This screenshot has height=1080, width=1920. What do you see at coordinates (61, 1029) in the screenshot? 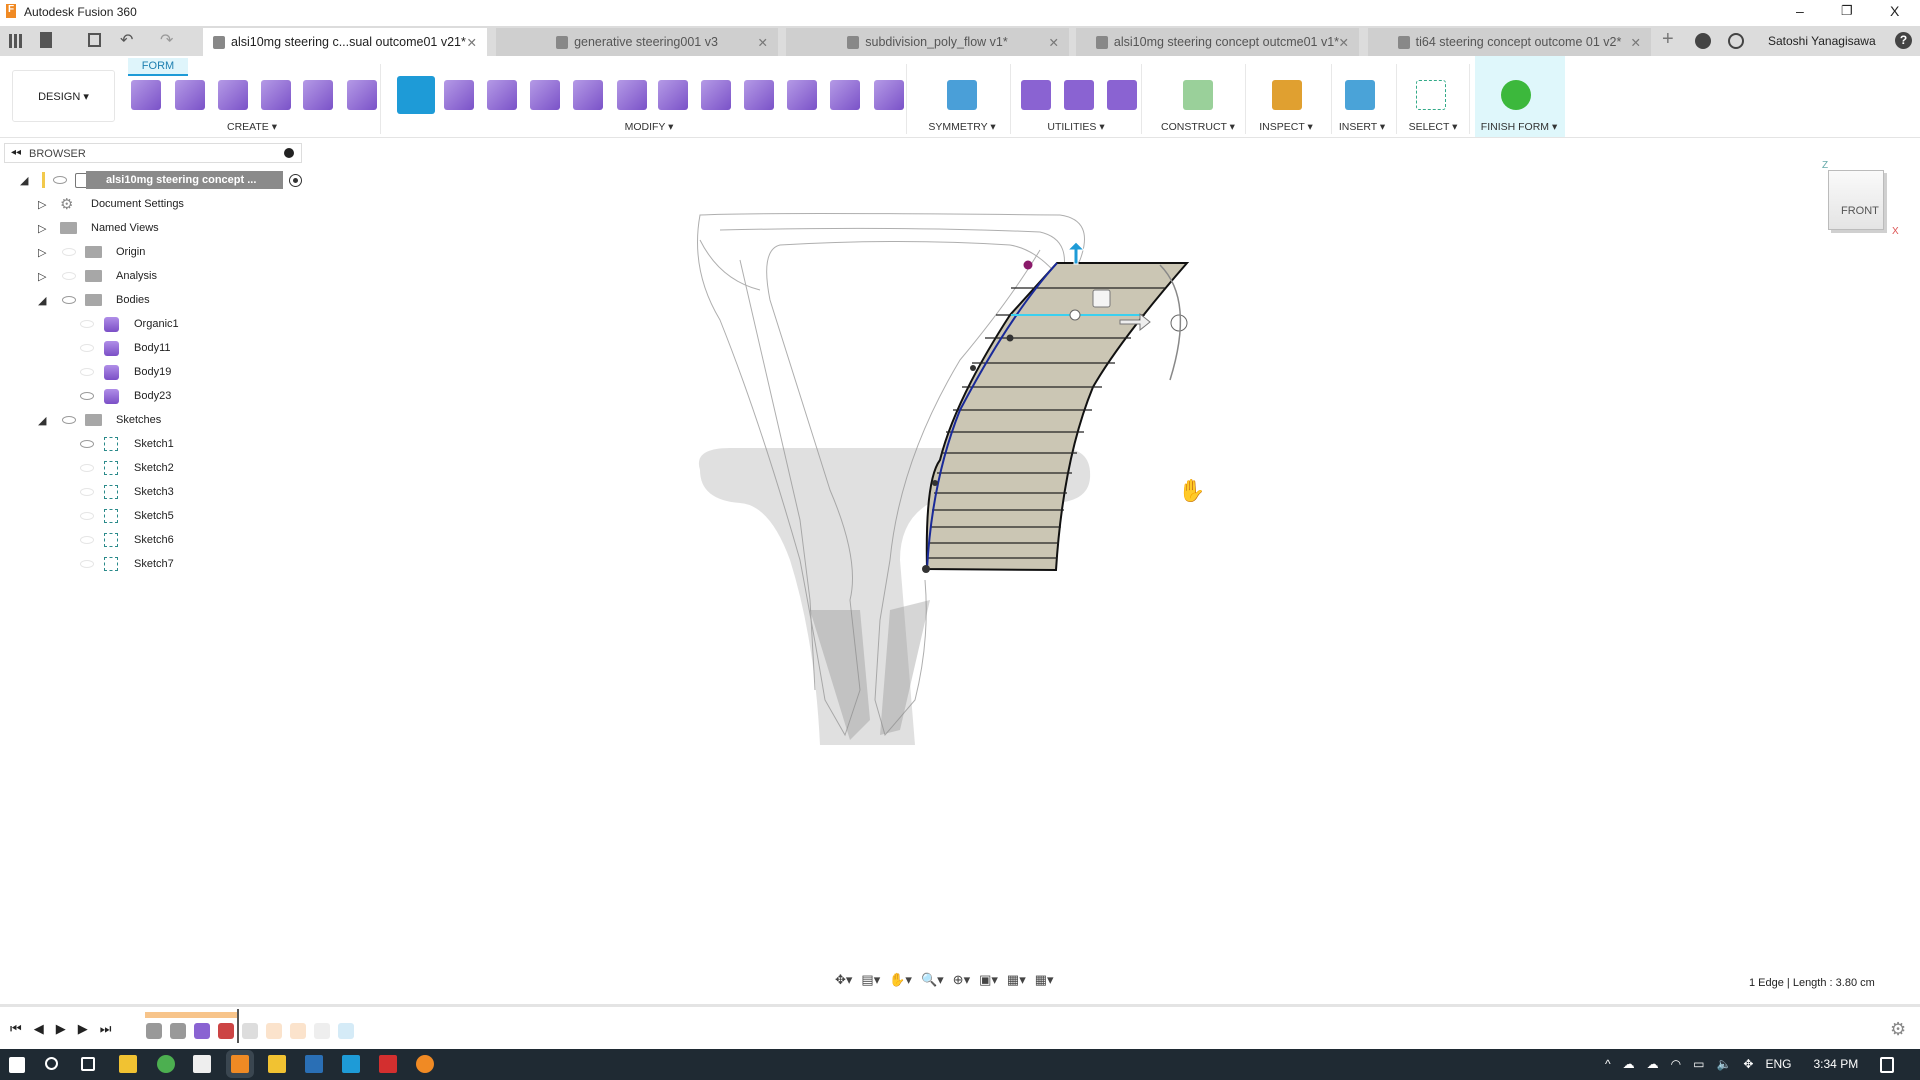
I see `play-icon: ▶` at bounding box center [61, 1029].